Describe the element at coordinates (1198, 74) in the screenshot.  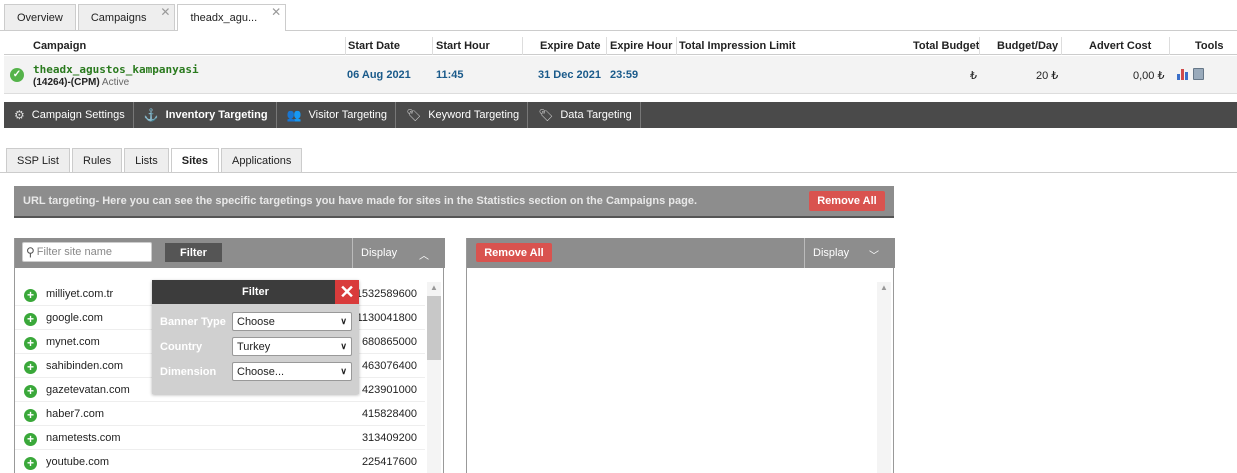
I see `report-icon` at that location.